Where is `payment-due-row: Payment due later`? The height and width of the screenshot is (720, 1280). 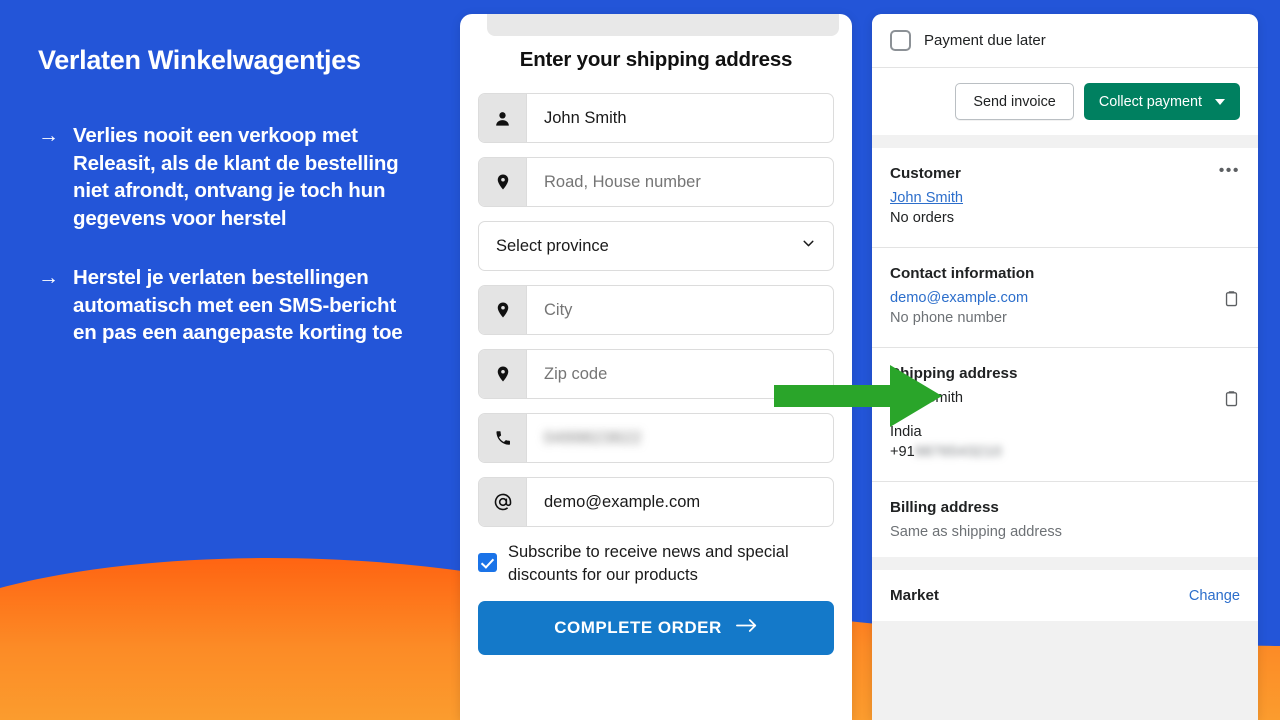 payment-due-row: Payment due later is located at coordinates (1065, 40).